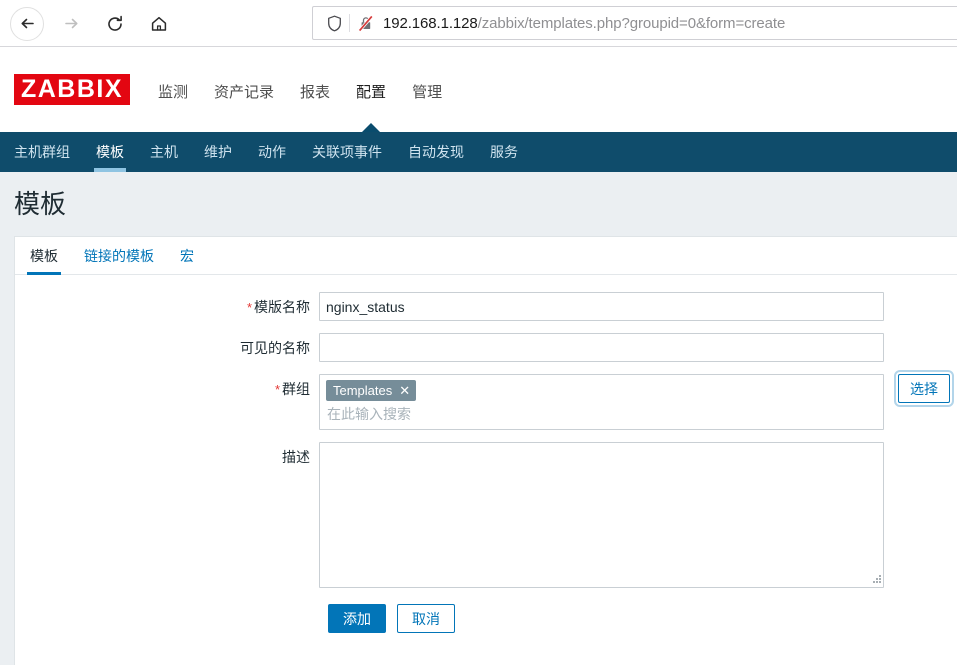  I want to click on browser-nav-buttons, so click(88, 23).